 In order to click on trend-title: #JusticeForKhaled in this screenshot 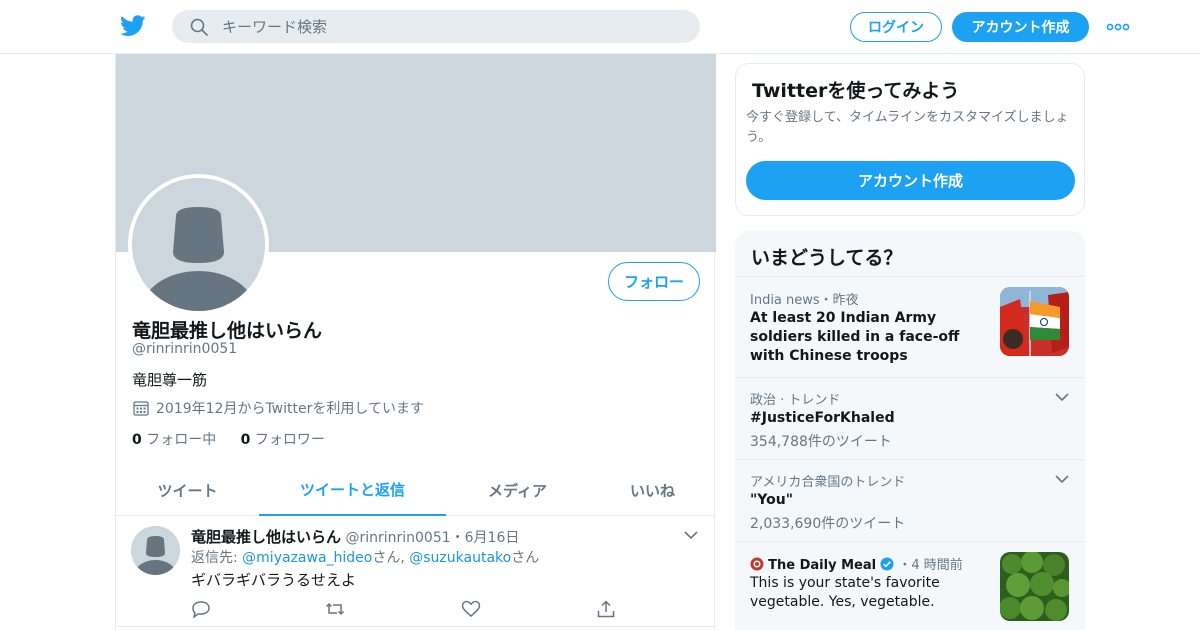, I will do `click(822, 418)`.